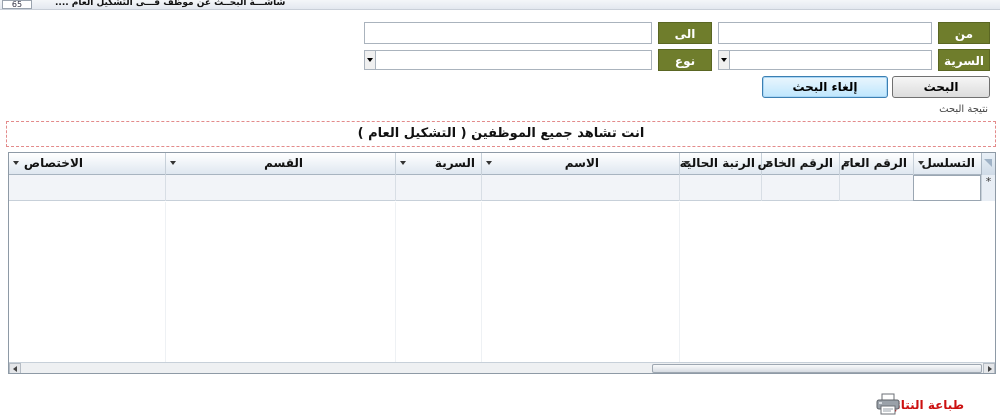  I want to click on column-header-specialty: الاختصاص, so click(87, 164).